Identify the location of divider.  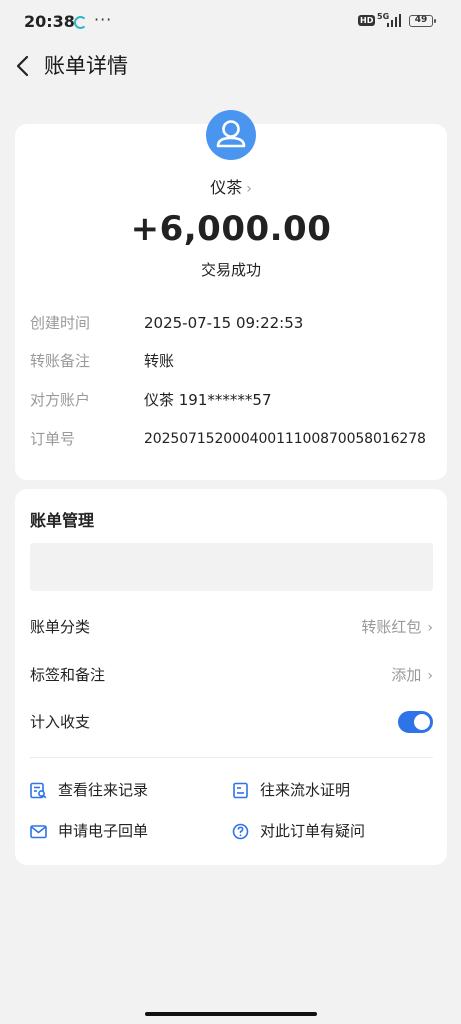
(231, 757).